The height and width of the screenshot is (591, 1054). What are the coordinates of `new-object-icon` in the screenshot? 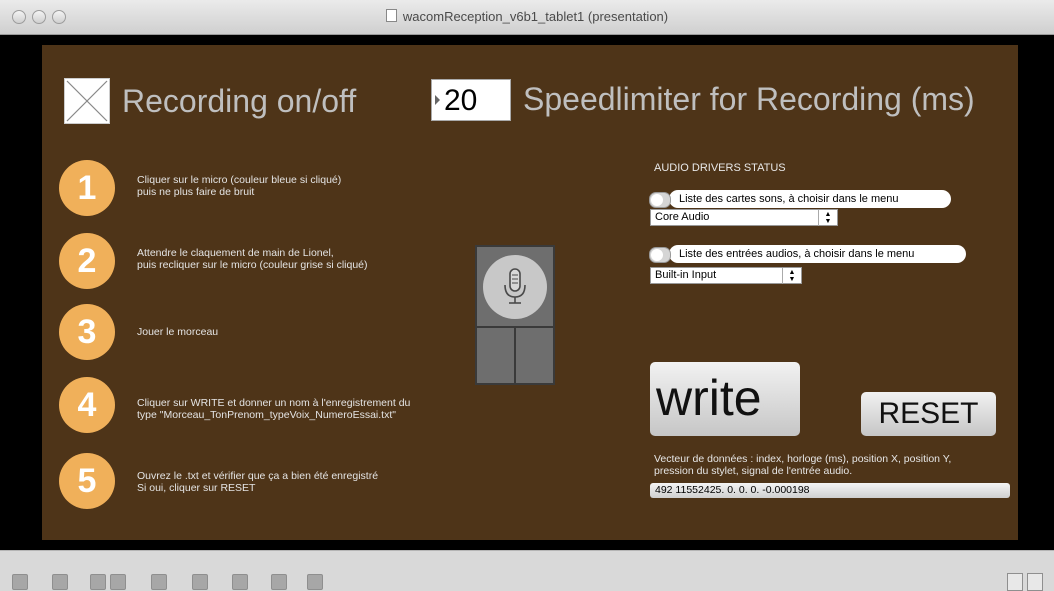 It's located at (159, 582).